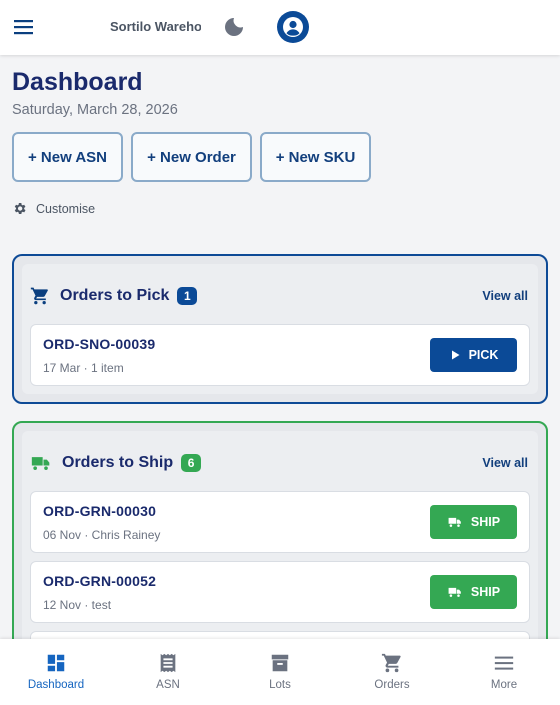 The image size is (560, 705). I want to click on bottom-navigation: Dashboard ASN Lots Orders More, so click(280, 672).